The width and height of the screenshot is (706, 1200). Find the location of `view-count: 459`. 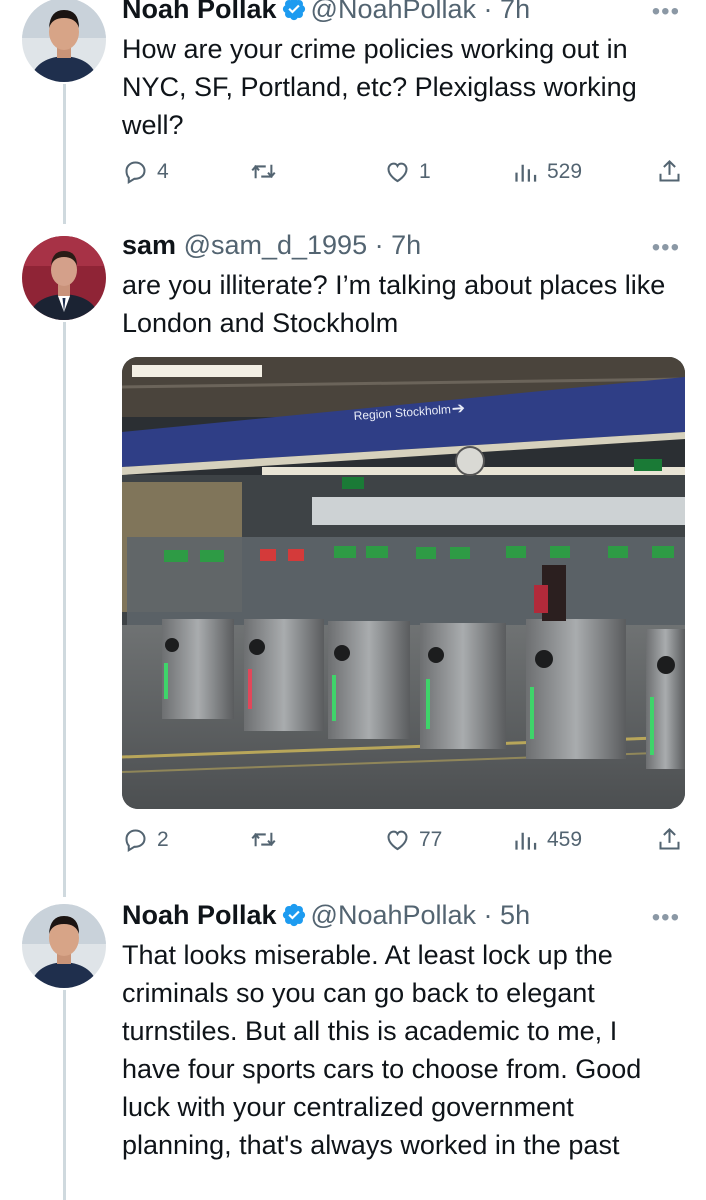

view-count: 459 is located at coordinates (565, 839).